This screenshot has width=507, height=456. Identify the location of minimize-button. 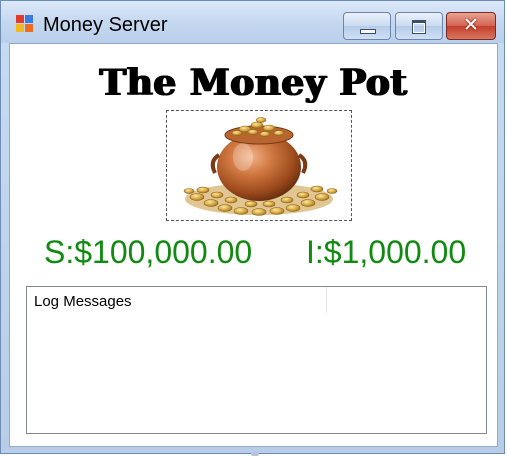
(367, 26).